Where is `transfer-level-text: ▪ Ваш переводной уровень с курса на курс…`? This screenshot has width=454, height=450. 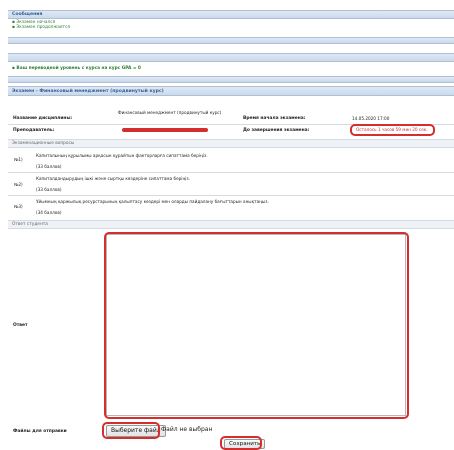 transfer-level-text: ▪ Ваш переводной уровень с курса на курс… is located at coordinates (76, 68).